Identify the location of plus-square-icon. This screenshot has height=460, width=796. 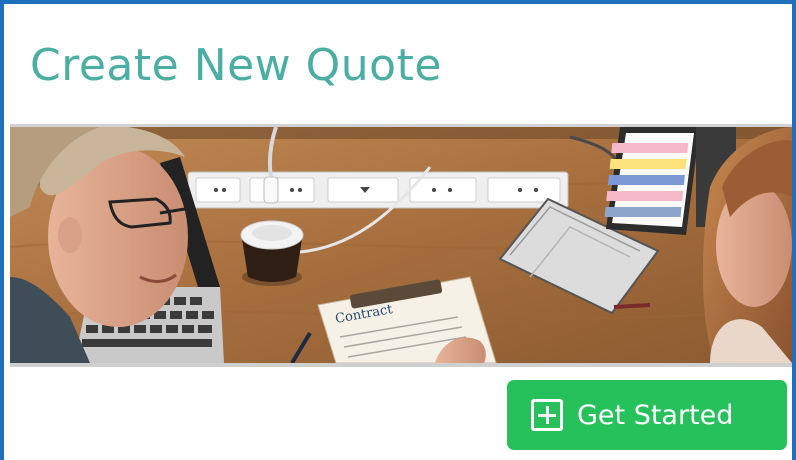
(547, 415).